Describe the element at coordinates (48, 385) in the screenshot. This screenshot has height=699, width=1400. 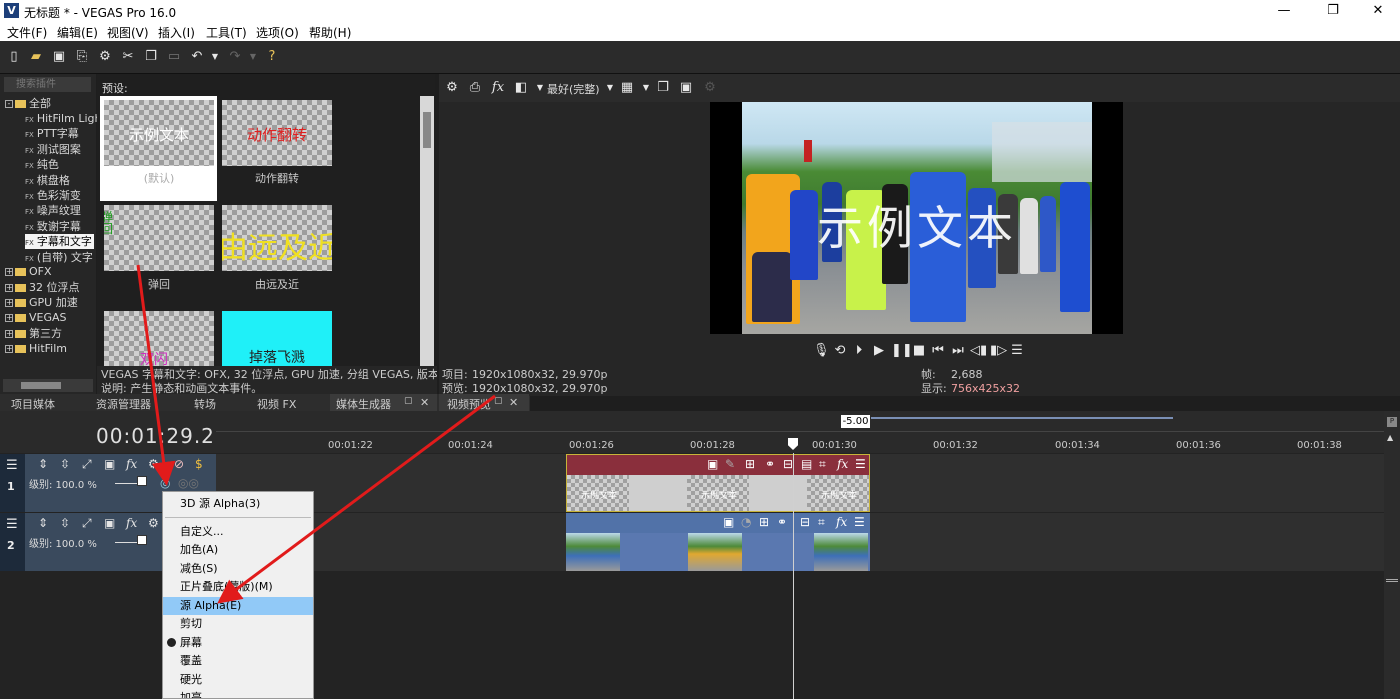
I see `tree-horizontal-scrollbar` at that location.